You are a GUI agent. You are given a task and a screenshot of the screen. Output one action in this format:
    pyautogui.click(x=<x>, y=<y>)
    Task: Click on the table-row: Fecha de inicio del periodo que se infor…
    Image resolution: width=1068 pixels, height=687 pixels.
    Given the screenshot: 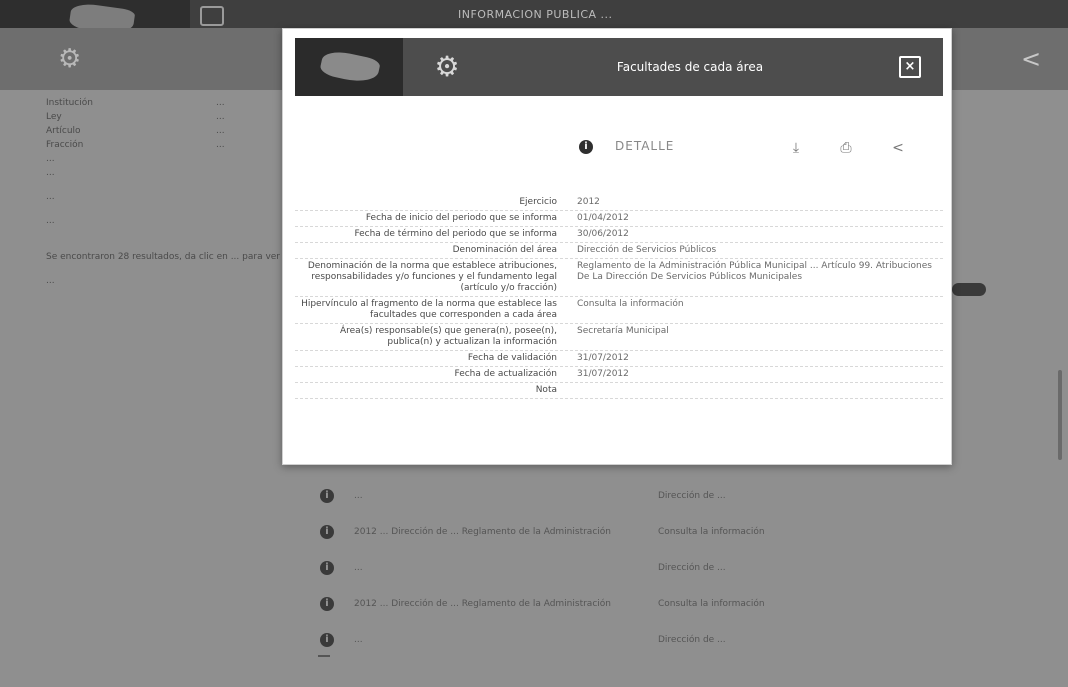 What is the action you would take?
    pyautogui.click(x=619, y=219)
    